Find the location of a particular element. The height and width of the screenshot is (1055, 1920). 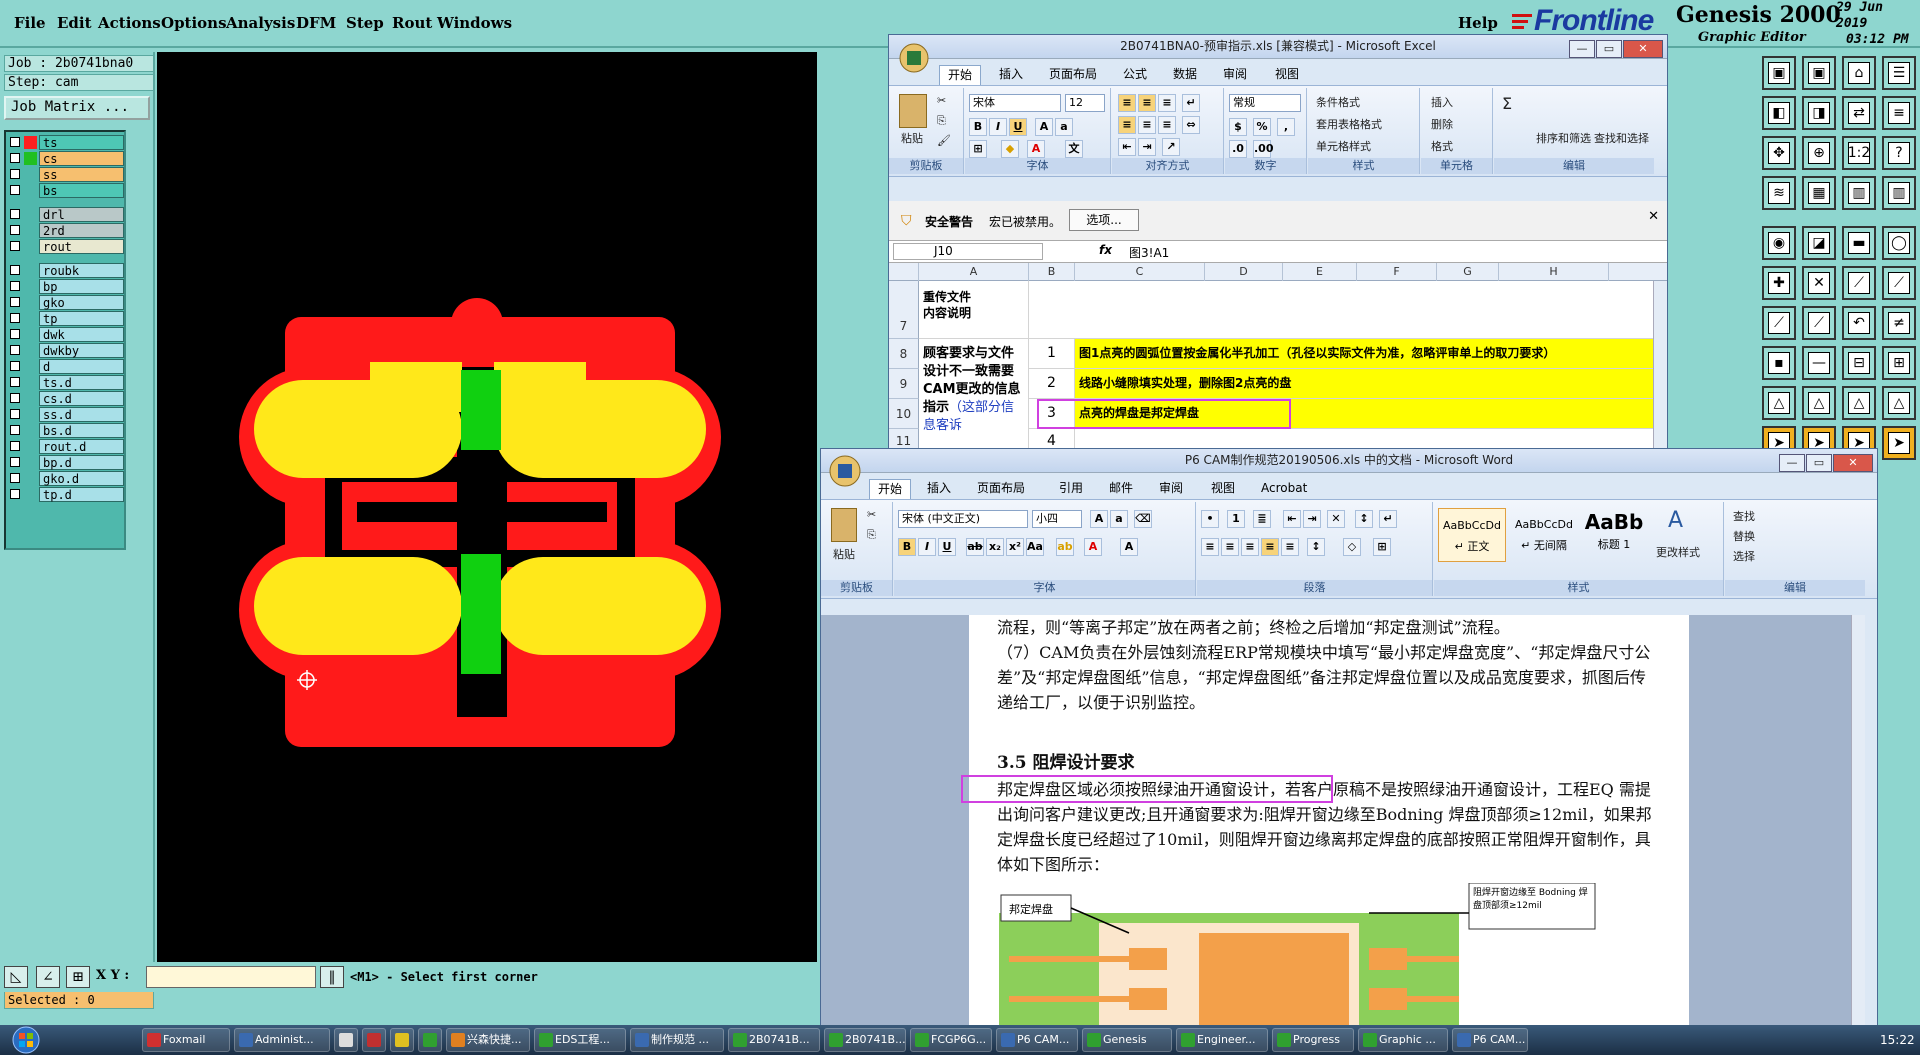

column-header: F is located at coordinates (1397, 272).